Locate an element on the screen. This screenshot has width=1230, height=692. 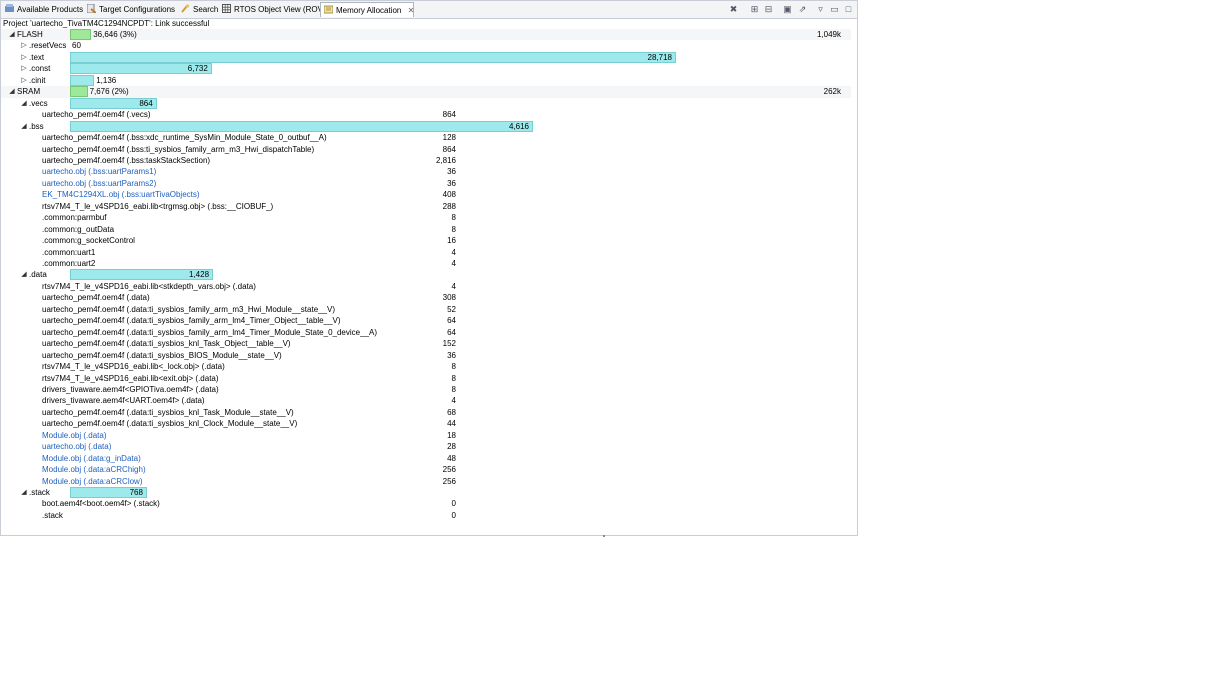
tab-search: Search is located at coordinates (198, 9).